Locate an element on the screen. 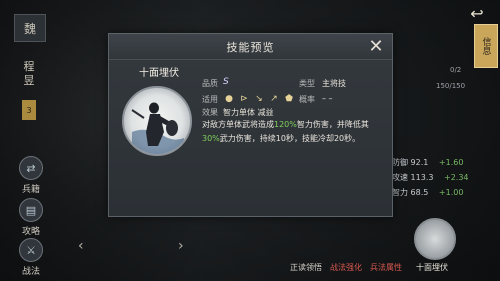  faction-emblem: 魏 is located at coordinates (30, 28).